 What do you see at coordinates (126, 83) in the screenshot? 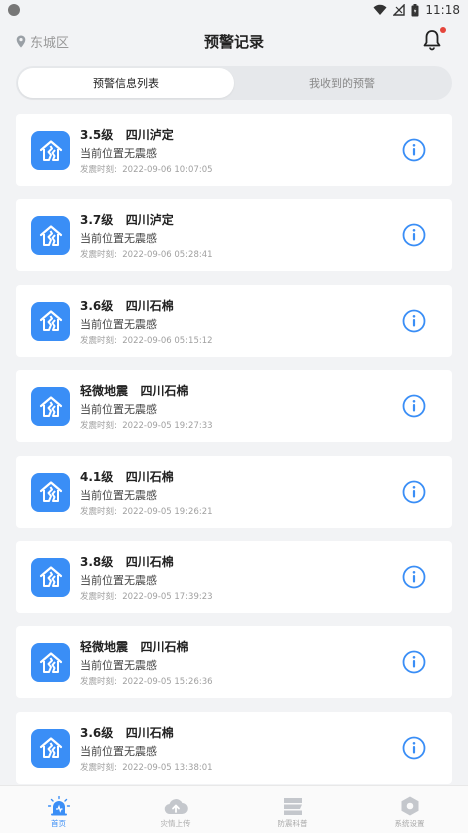
I see `tab-warning-list: 预警信息列表` at bounding box center [126, 83].